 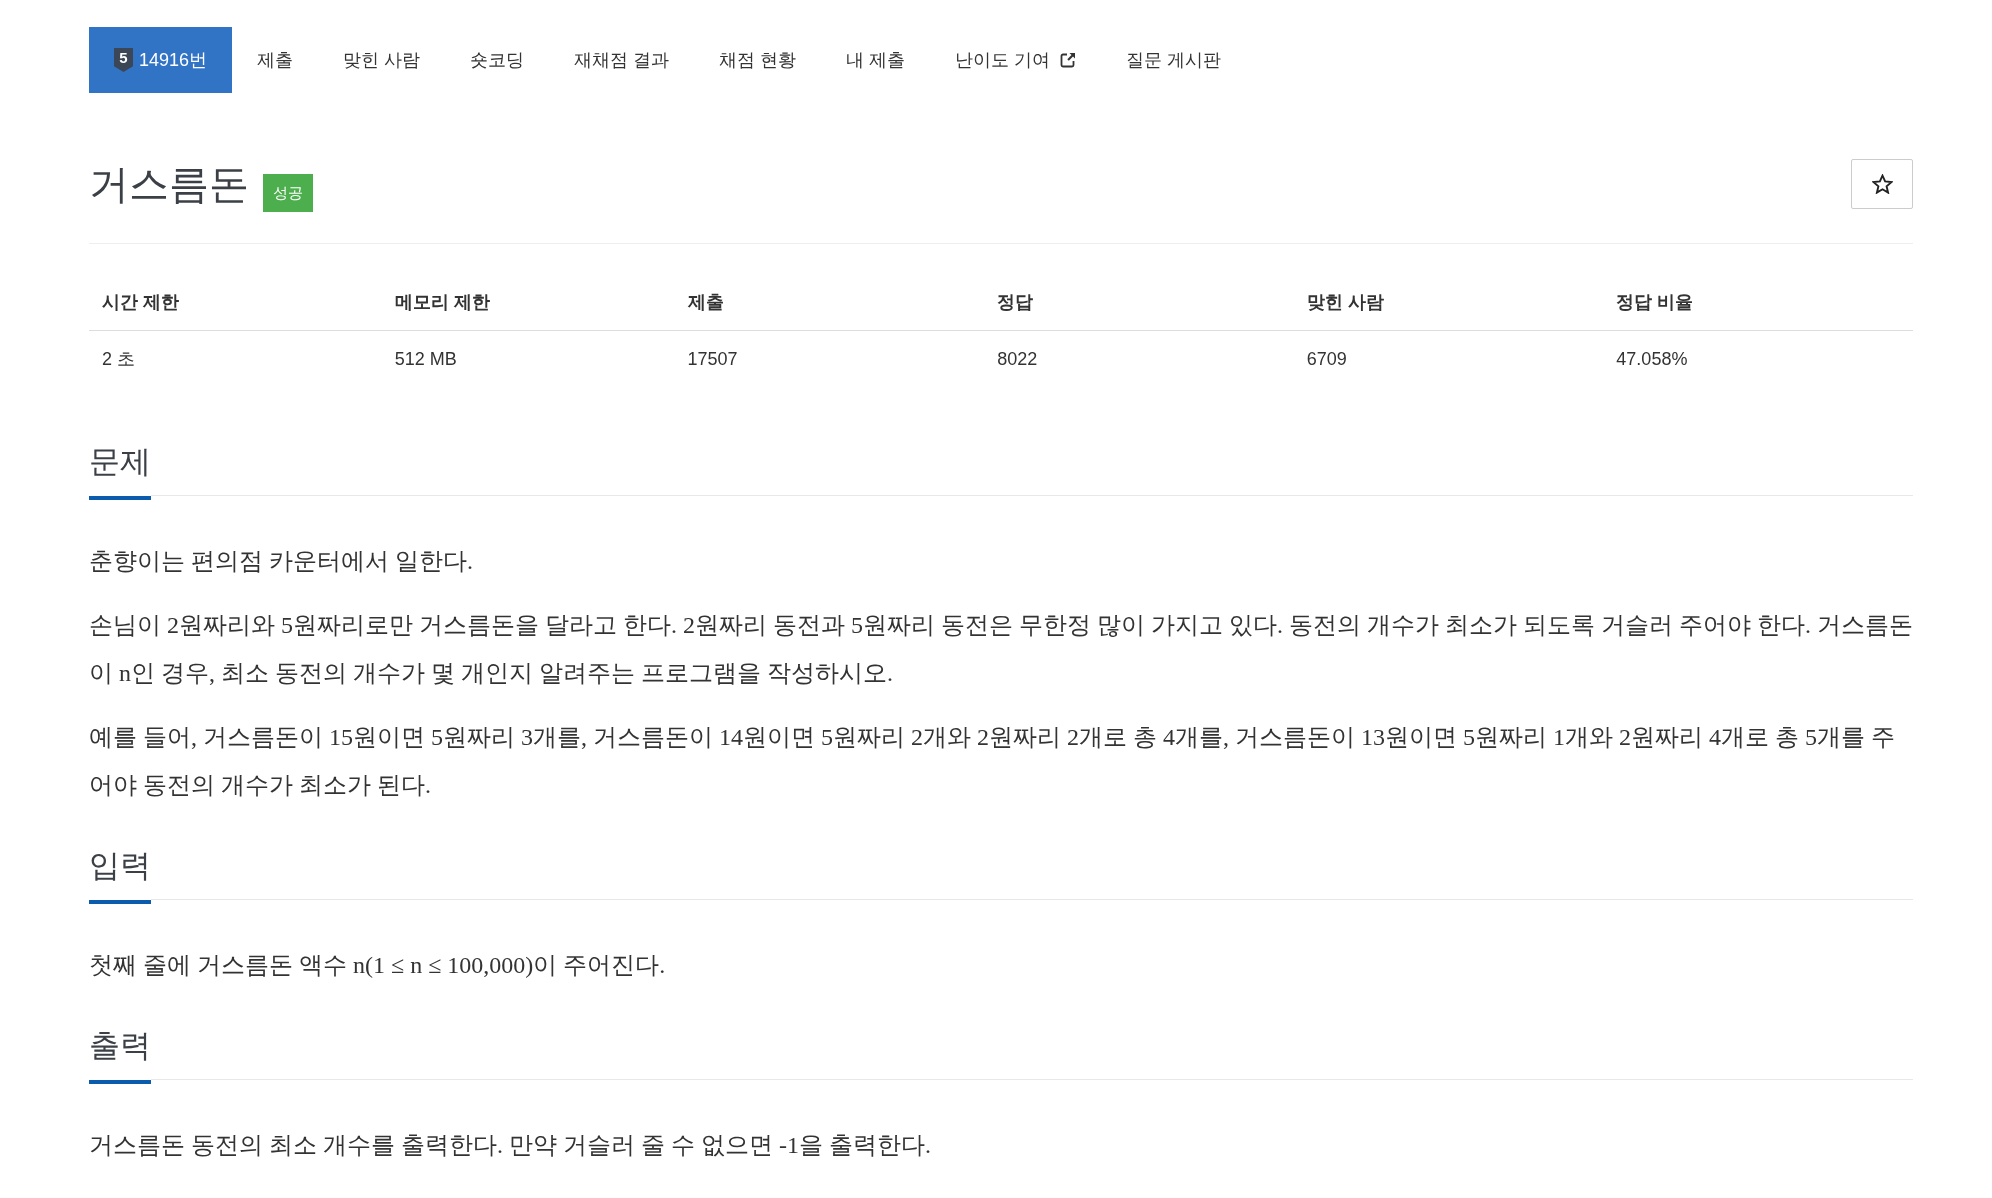 What do you see at coordinates (1174, 60) in the screenshot?
I see `nav-tab: 질문 게시판` at bounding box center [1174, 60].